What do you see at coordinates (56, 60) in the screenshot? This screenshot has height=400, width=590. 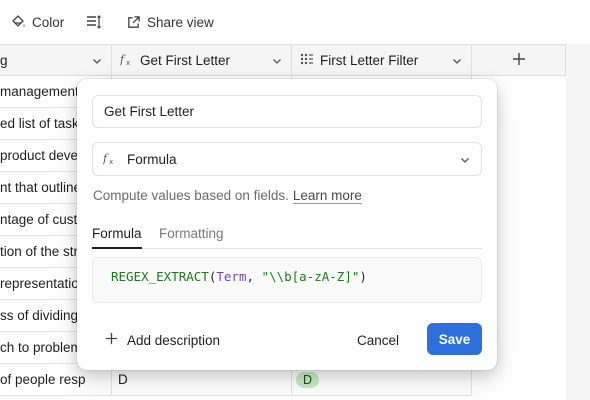 I see `column-header-1: g` at bounding box center [56, 60].